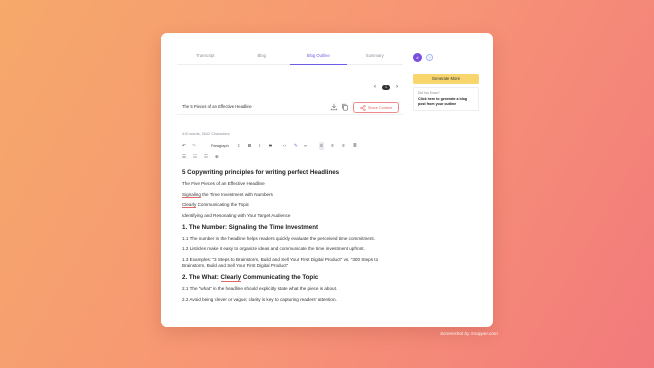 This screenshot has height=368, width=654. I want to click on code-icon: ‹›, so click(284, 146).